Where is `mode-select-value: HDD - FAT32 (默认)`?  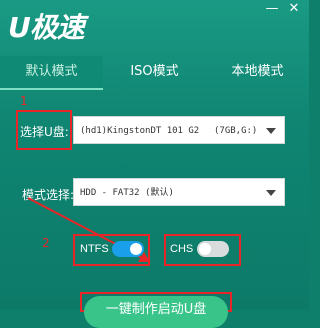
mode-select-value: HDD - FAT32 (默认) is located at coordinates (127, 193).